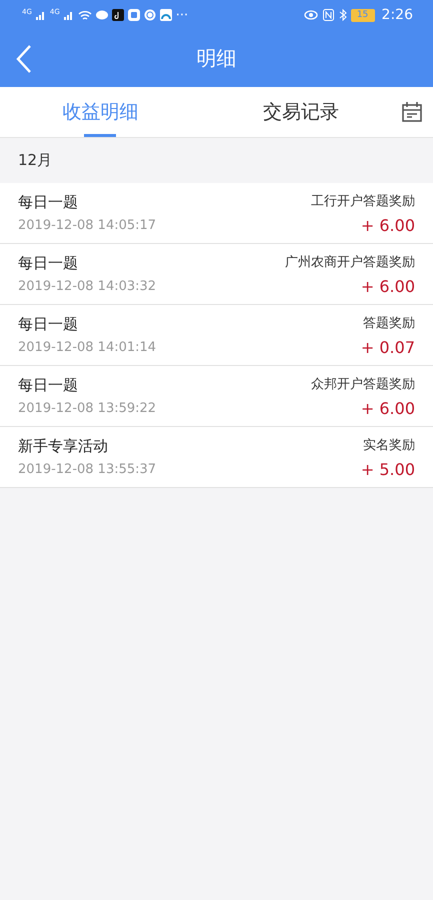  What do you see at coordinates (87, 225) in the screenshot?
I see `record-time: 2019-12-08 14:05:17` at bounding box center [87, 225].